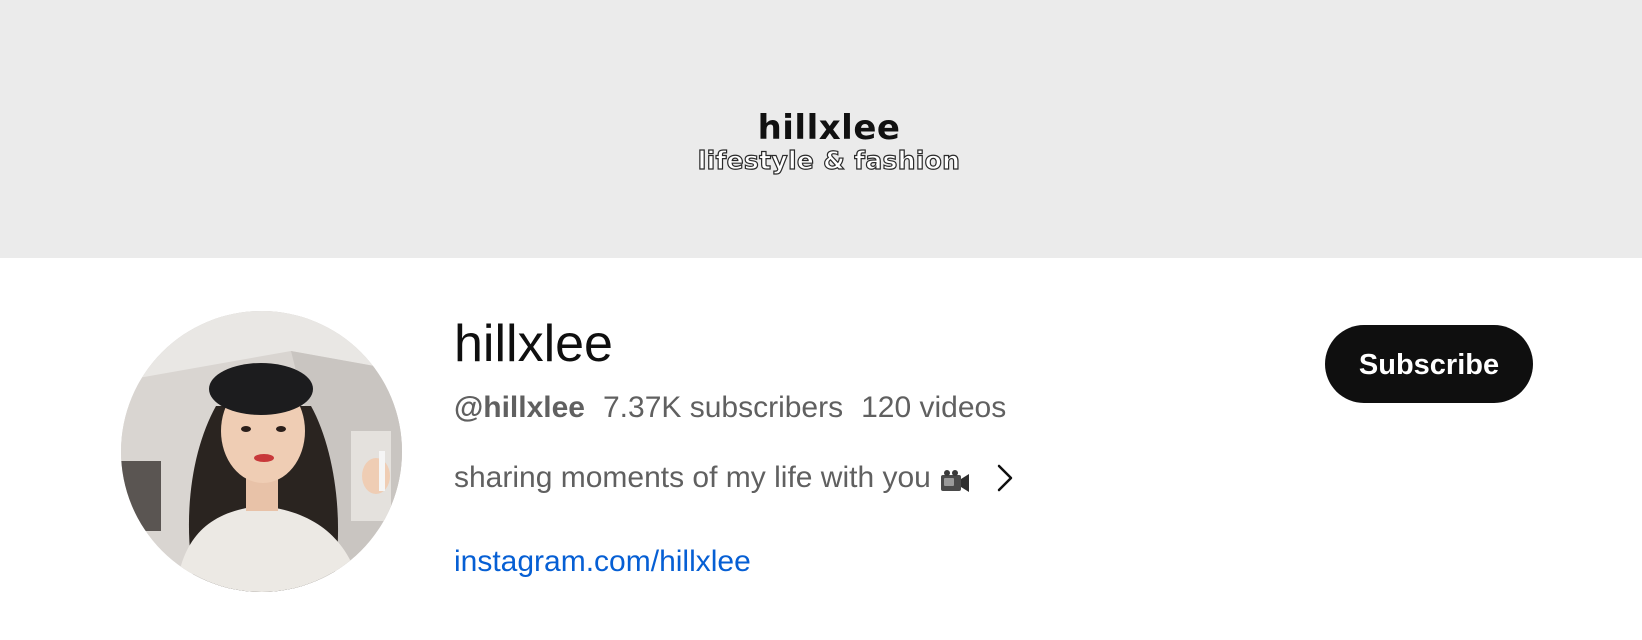 The height and width of the screenshot is (640, 1642). I want to click on channel-name: hillxlee, so click(533, 344).